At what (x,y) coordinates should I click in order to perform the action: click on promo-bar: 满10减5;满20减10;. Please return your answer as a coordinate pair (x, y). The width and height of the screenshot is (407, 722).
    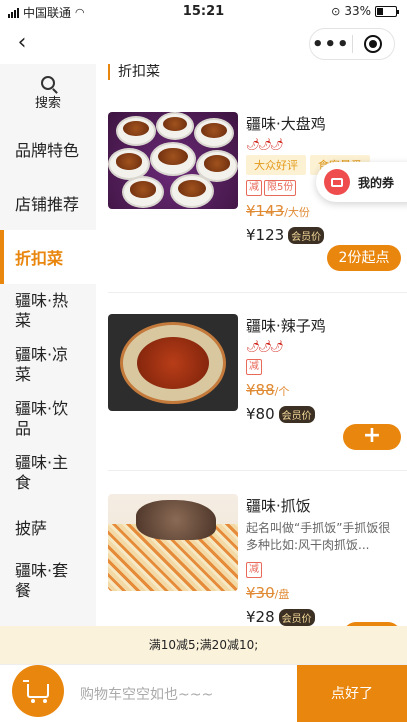
    Looking at the image, I should click on (203, 645).